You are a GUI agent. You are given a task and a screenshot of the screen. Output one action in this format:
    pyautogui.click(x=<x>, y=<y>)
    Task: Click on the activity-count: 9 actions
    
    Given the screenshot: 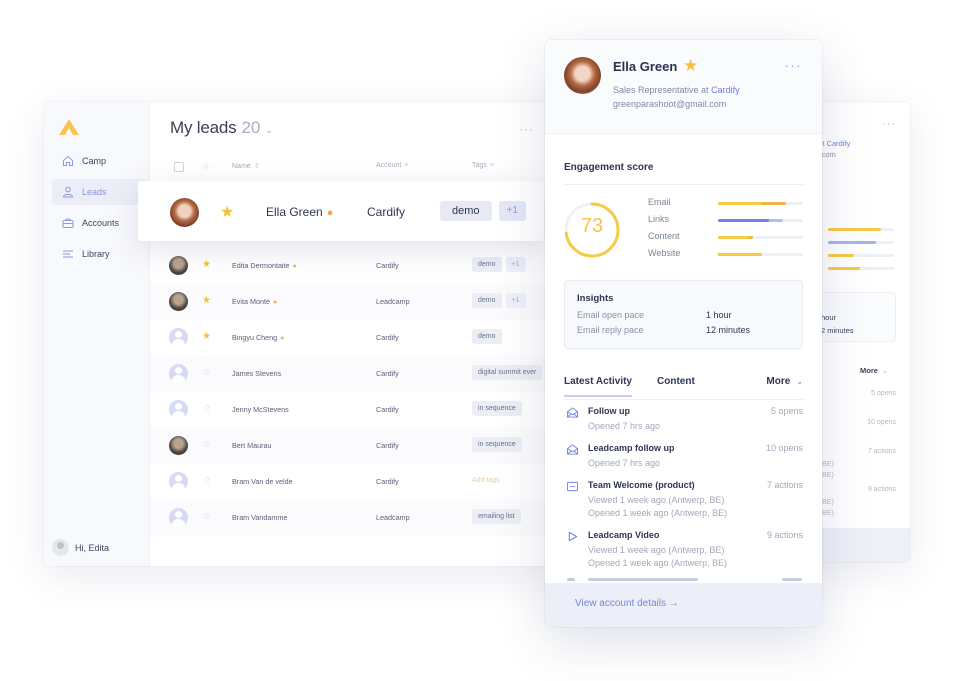 What is the action you would take?
    pyautogui.click(x=784, y=535)
    